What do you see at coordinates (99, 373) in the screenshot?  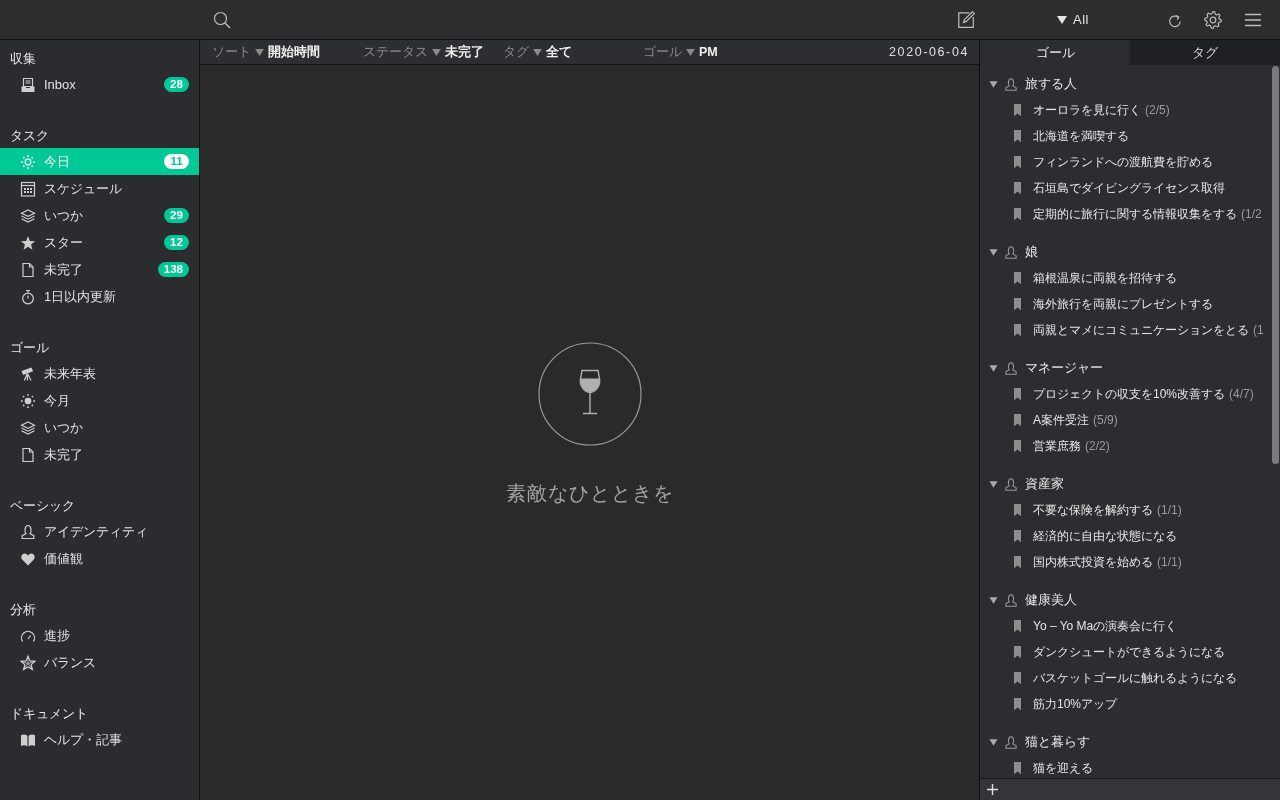 I see `sidebar-item: 未来年表` at bounding box center [99, 373].